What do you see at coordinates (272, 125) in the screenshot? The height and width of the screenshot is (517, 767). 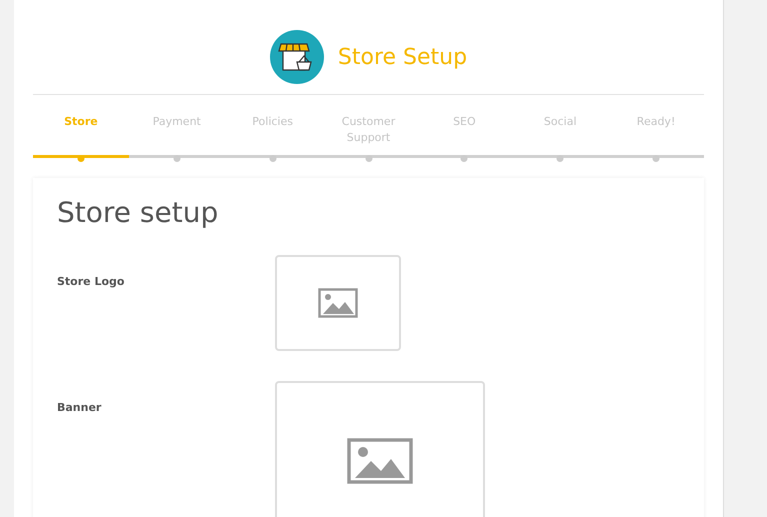 I see `step-tab: Policies` at bounding box center [272, 125].